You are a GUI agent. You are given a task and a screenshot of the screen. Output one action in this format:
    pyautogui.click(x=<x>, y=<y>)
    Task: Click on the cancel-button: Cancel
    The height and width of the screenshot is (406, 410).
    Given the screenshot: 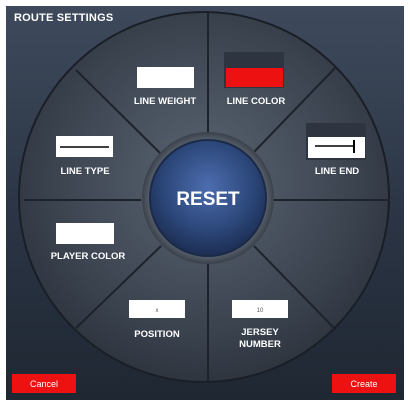 What is the action you would take?
    pyautogui.click(x=44, y=383)
    